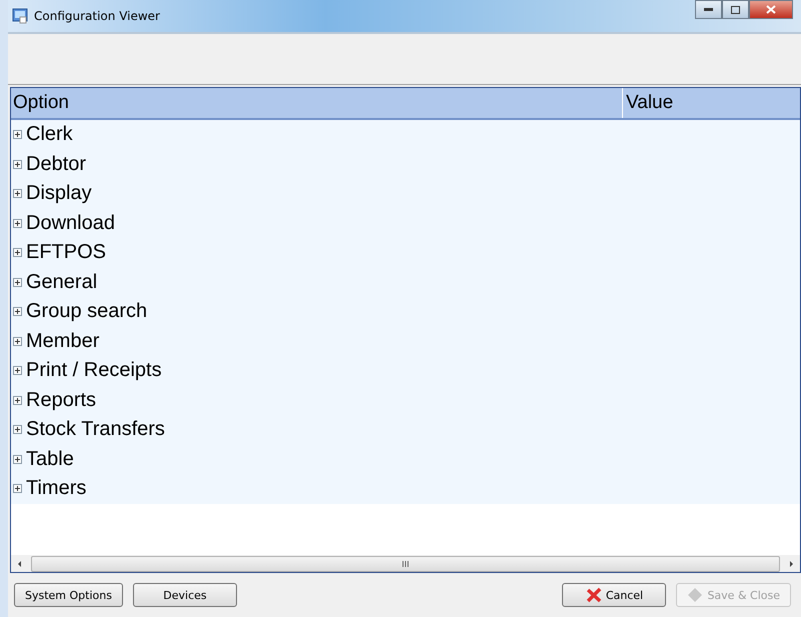 The width and height of the screenshot is (801, 617). I want to click on tree-item: General, so click(62, 282).